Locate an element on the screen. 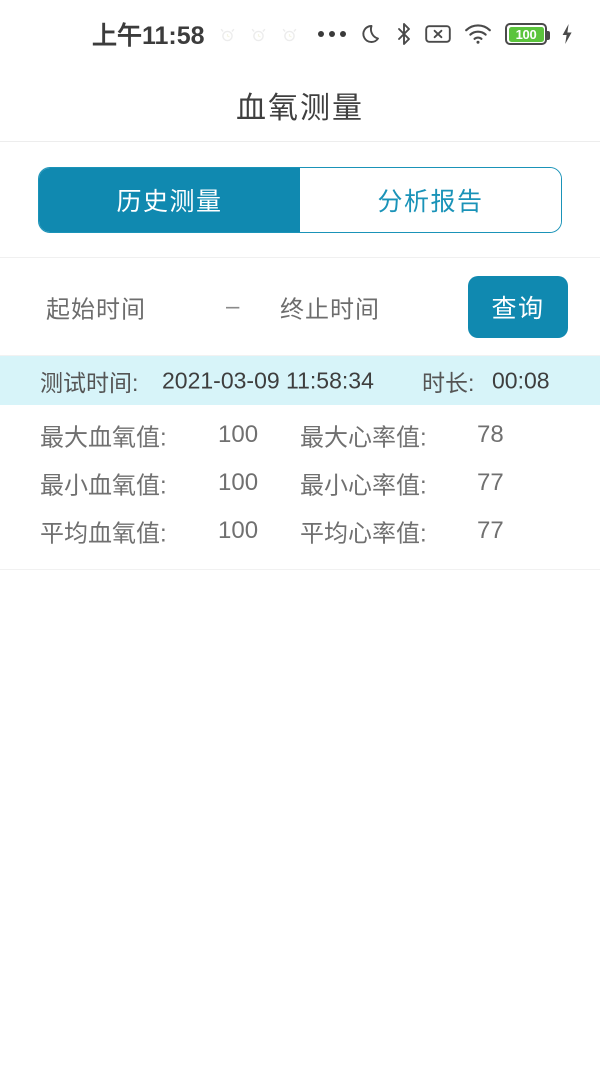 The width and height of the screenshot is (600, 1067). charging-bolt-icon is located at coordinates (567, 34).